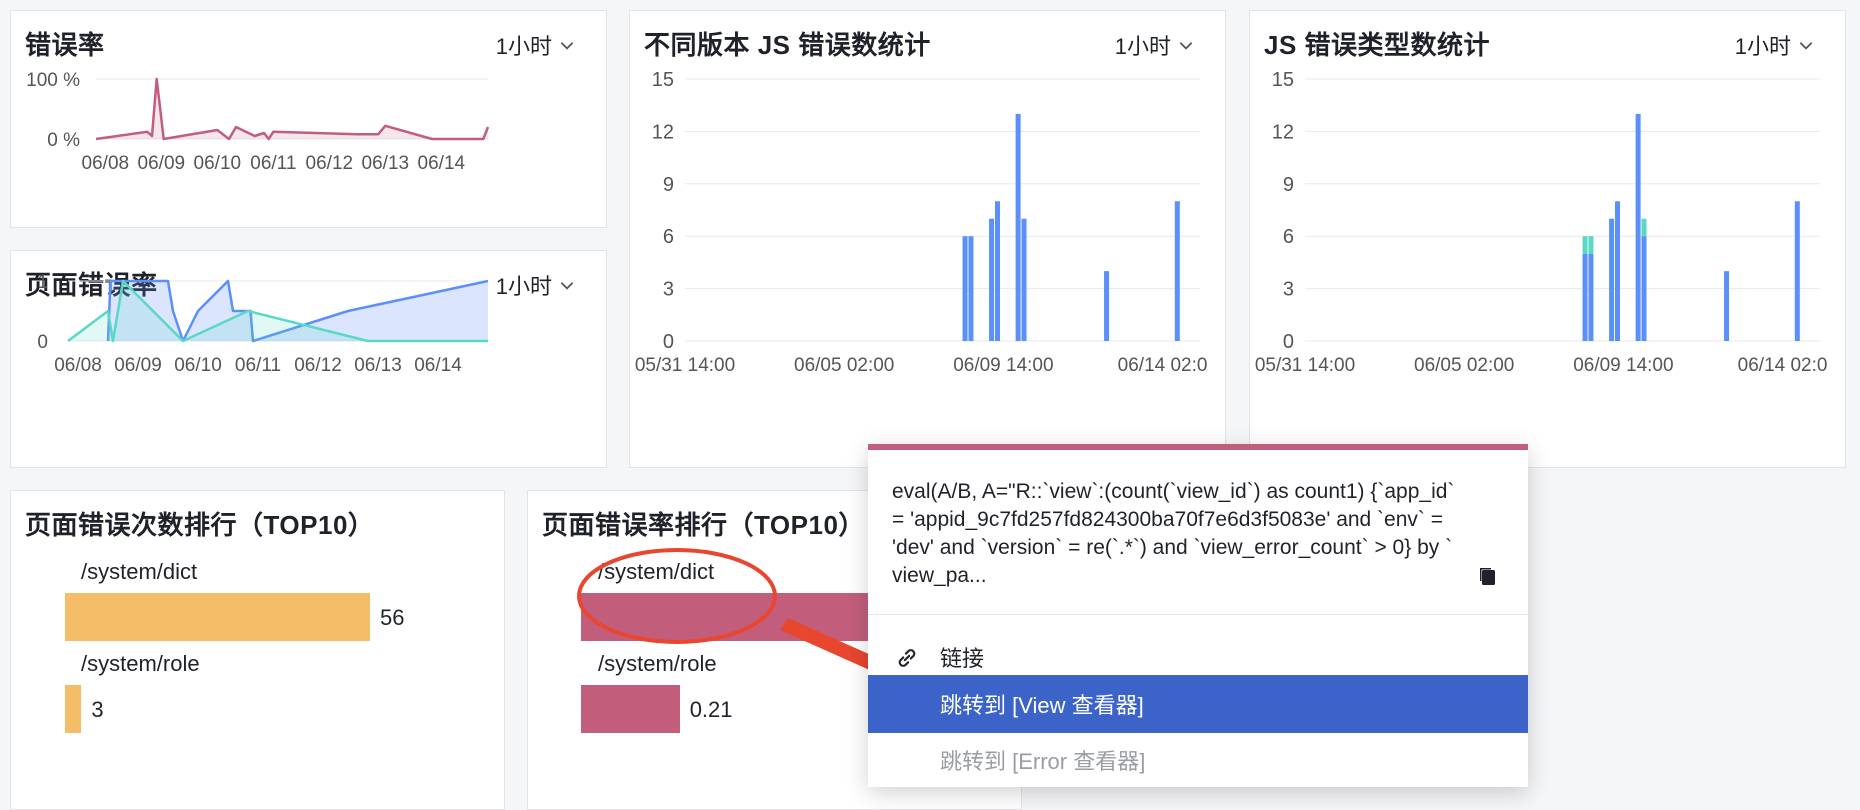 This screenshot has width=1860, height=810. I want to click on menu-item-view-viewer: 跳转到 [View 查看器], so click(1198, 704).